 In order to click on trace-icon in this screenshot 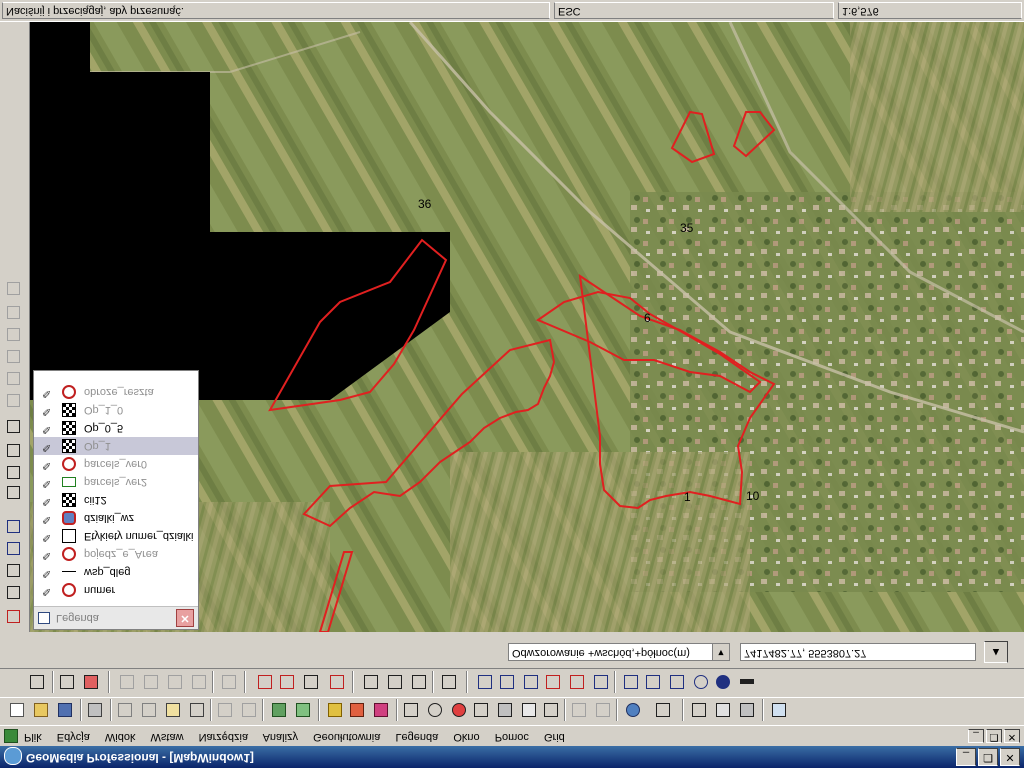, I will do `click(337, 682)`.